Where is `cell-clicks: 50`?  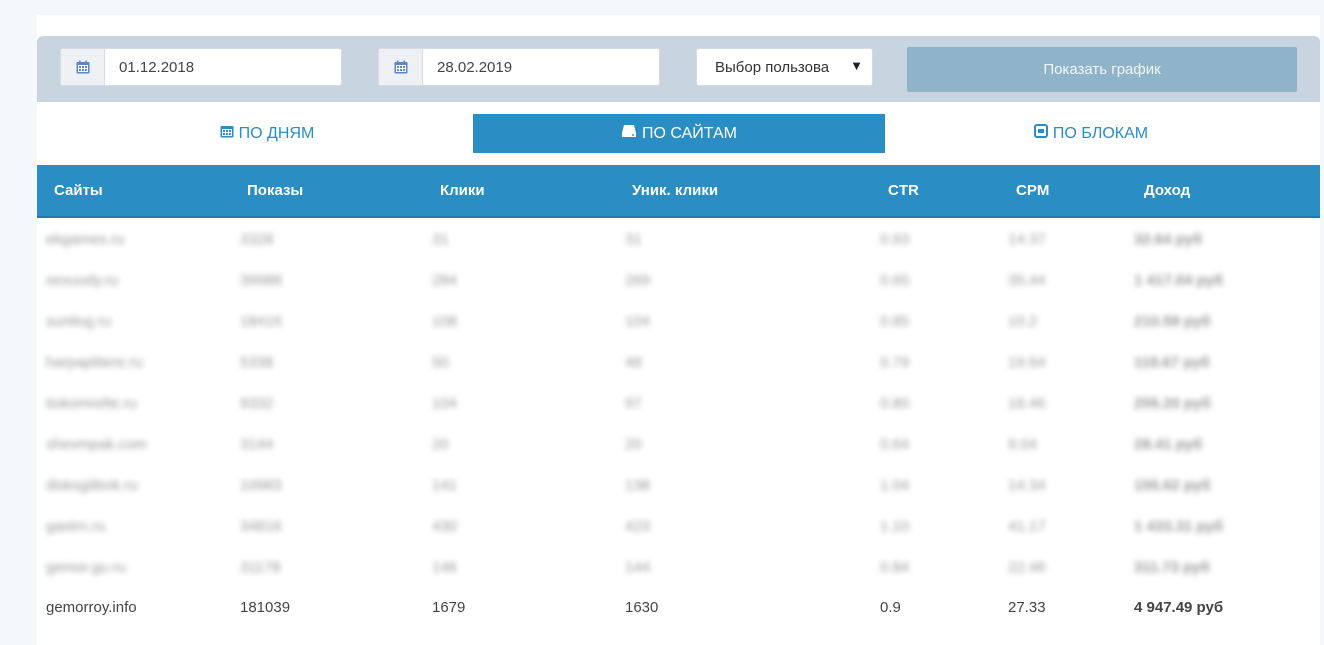
cell-clicks: 50 is located at coordinates (440, 362).